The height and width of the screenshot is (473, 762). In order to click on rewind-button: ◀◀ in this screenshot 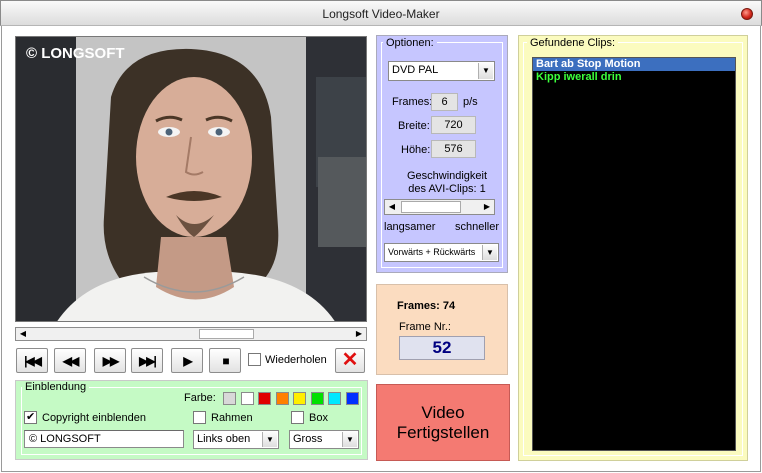, I will do `click(70, 360)`.